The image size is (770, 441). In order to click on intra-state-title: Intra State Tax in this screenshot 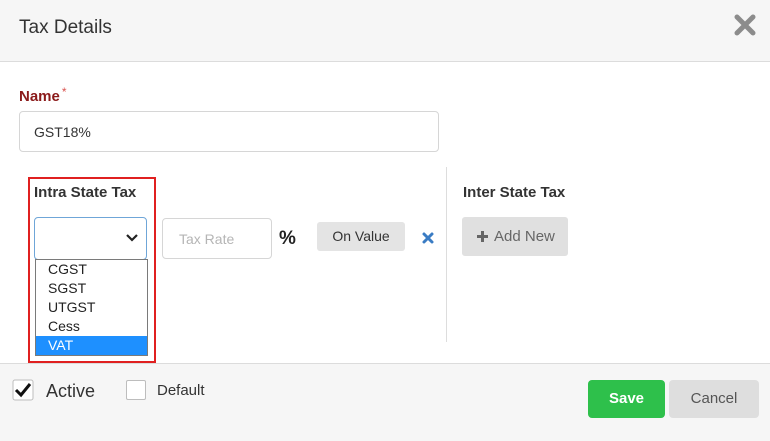, I will do `click(85, 192)`.